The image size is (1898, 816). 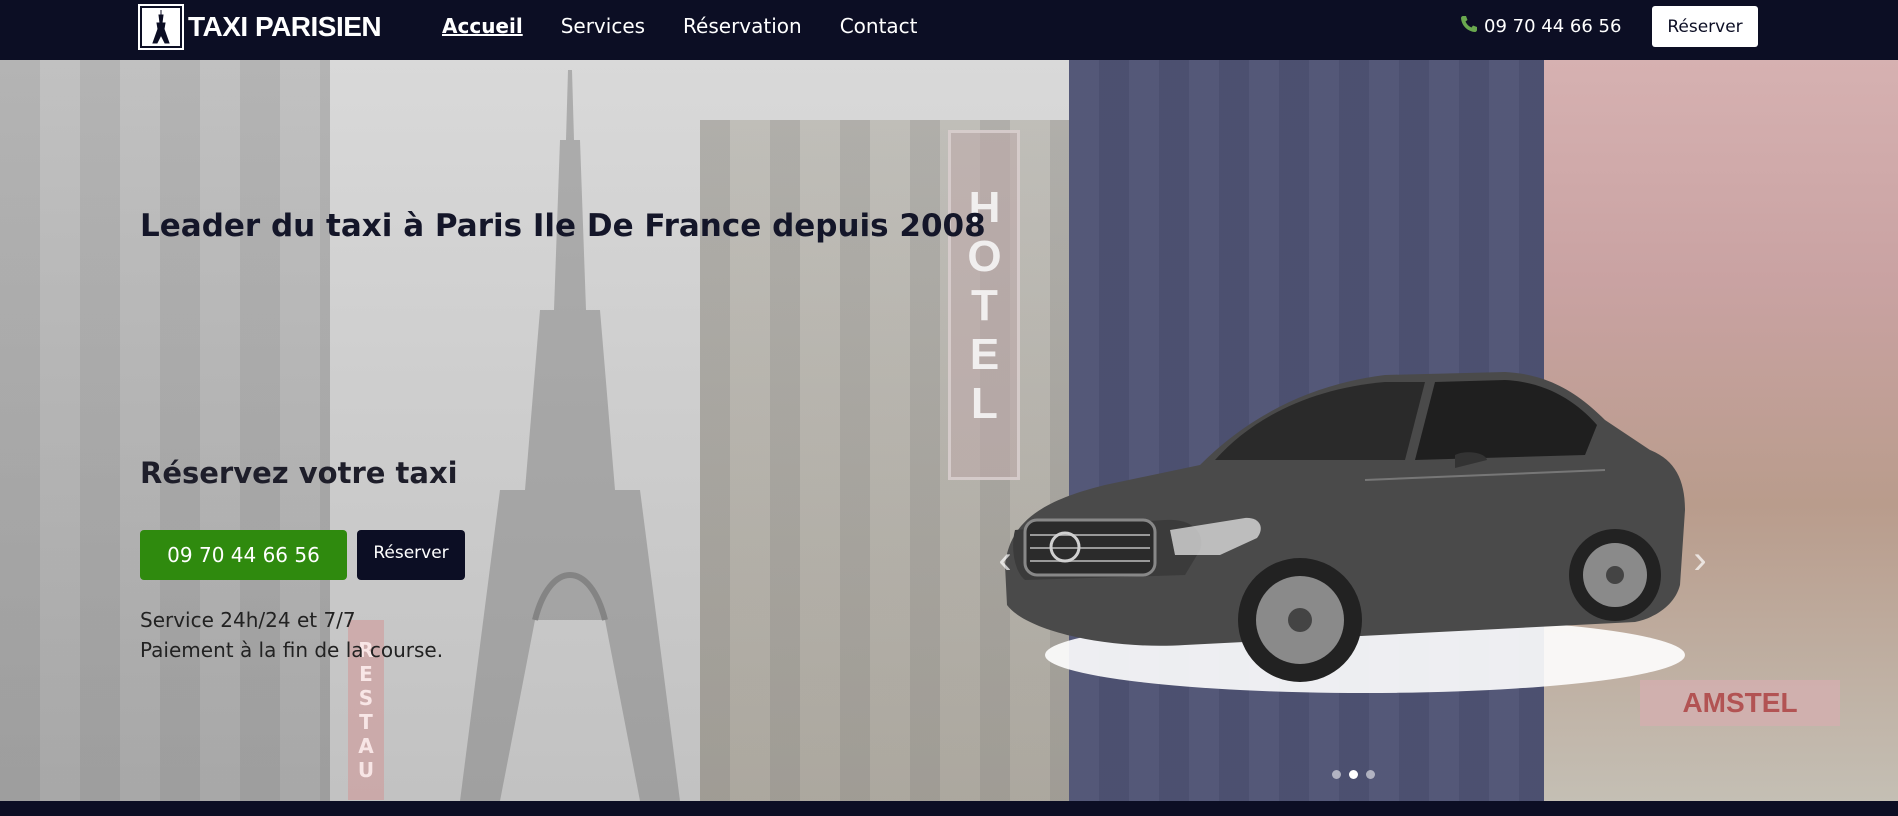 What do you see at coordinates (1705, 26) in the screenshot?
I see `nav-reserve-button: Réserver` at bounding box center [1705, 26].